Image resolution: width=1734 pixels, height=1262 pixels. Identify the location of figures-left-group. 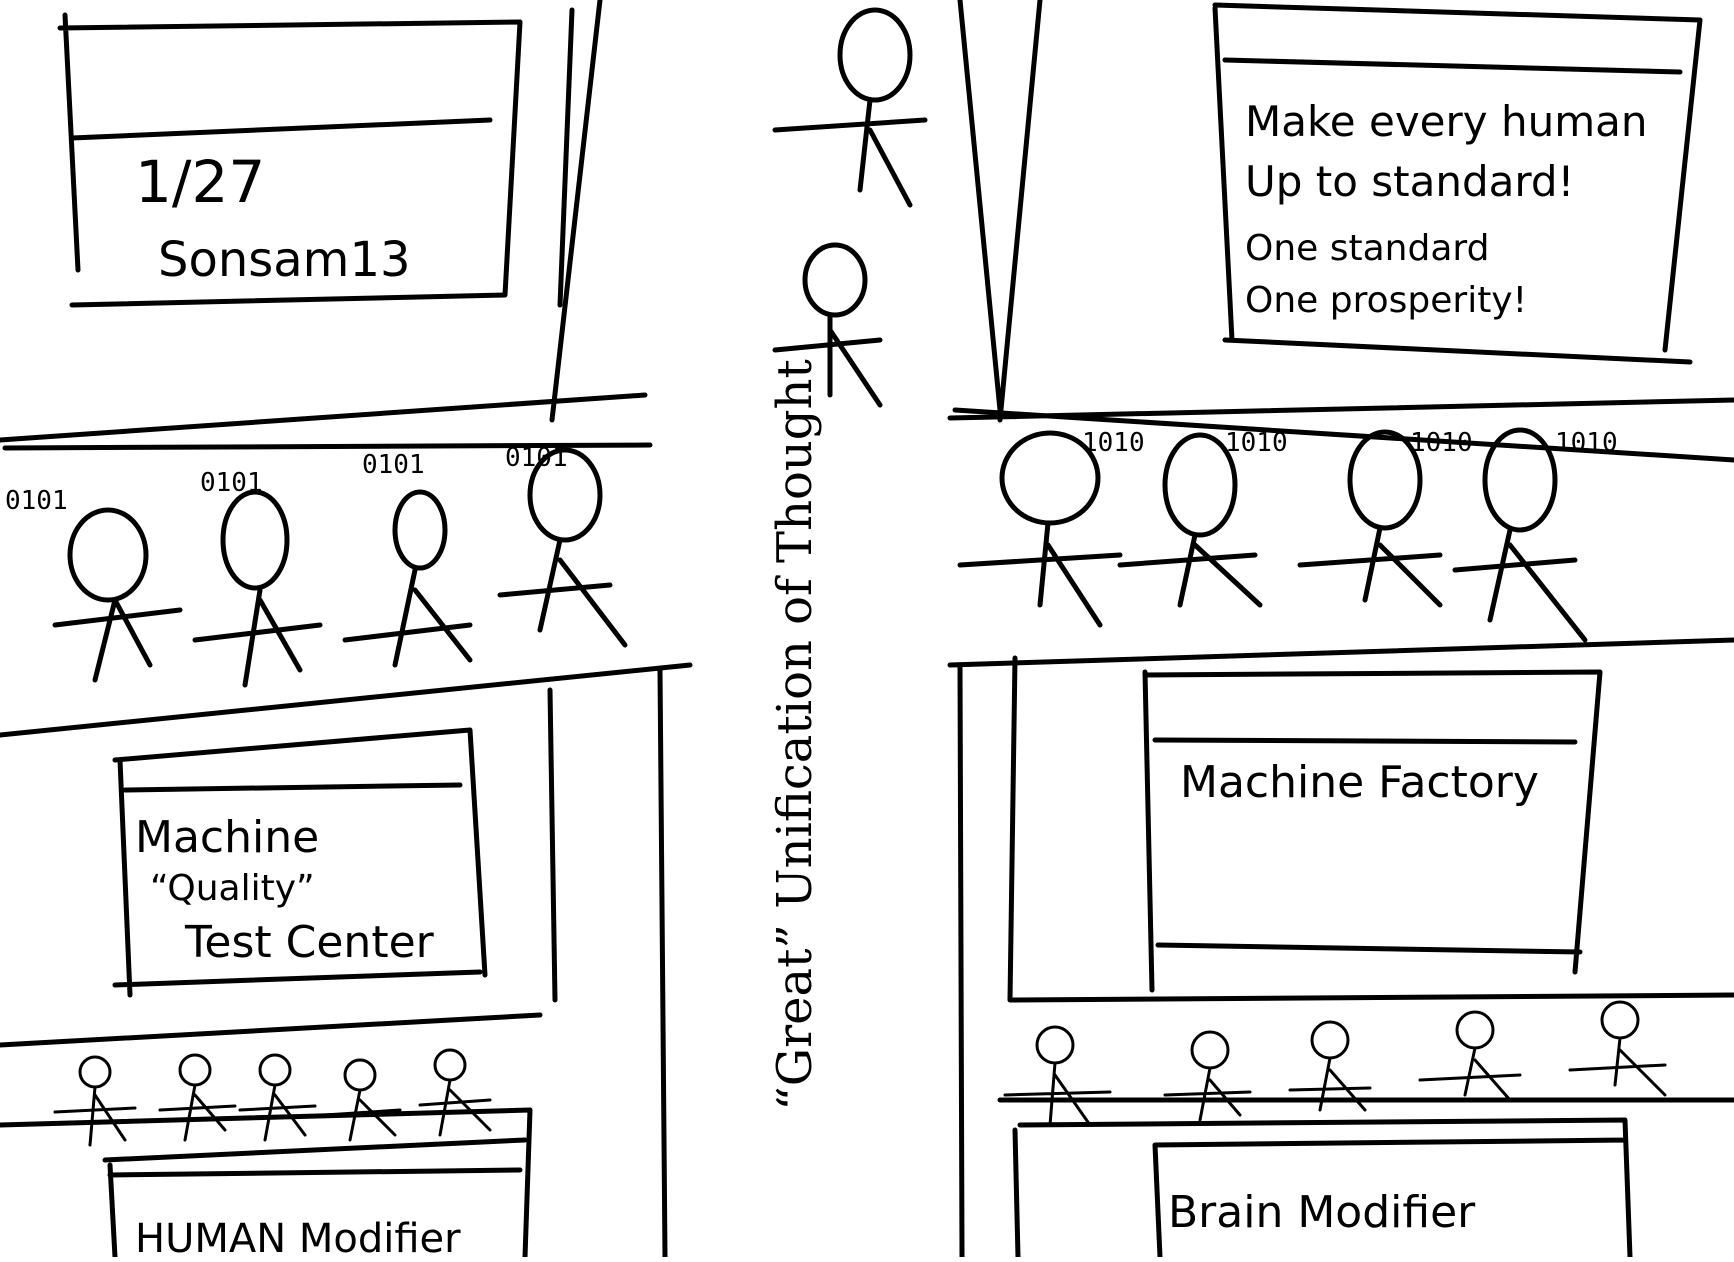
(340, 567).